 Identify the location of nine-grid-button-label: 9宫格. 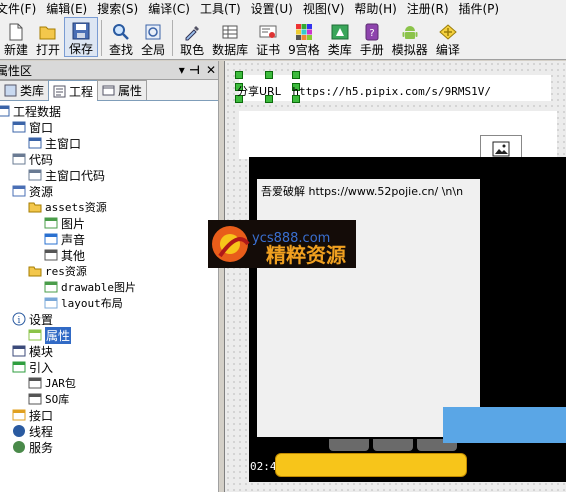
(304, 50).